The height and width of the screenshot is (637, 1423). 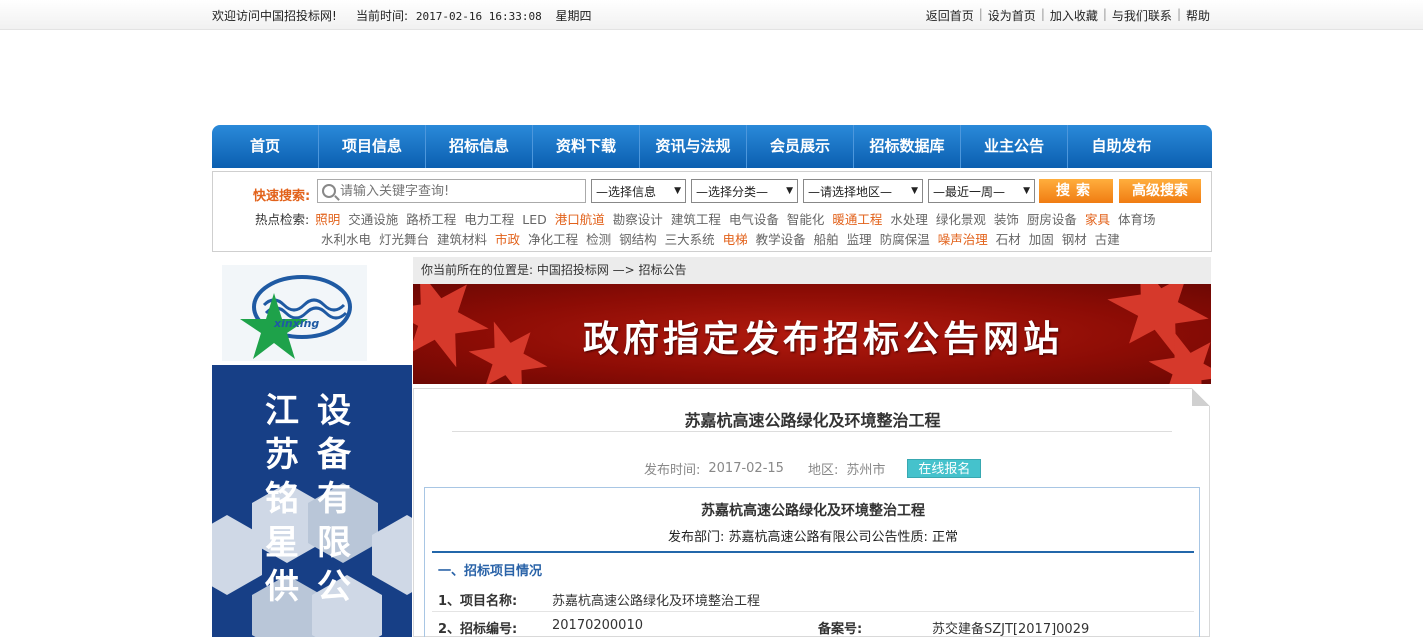 What do you see at coordinates (373, 219) in the screenshot?
I see `hot-keyword-link: 交通设施` at bounding box center [373, 219].